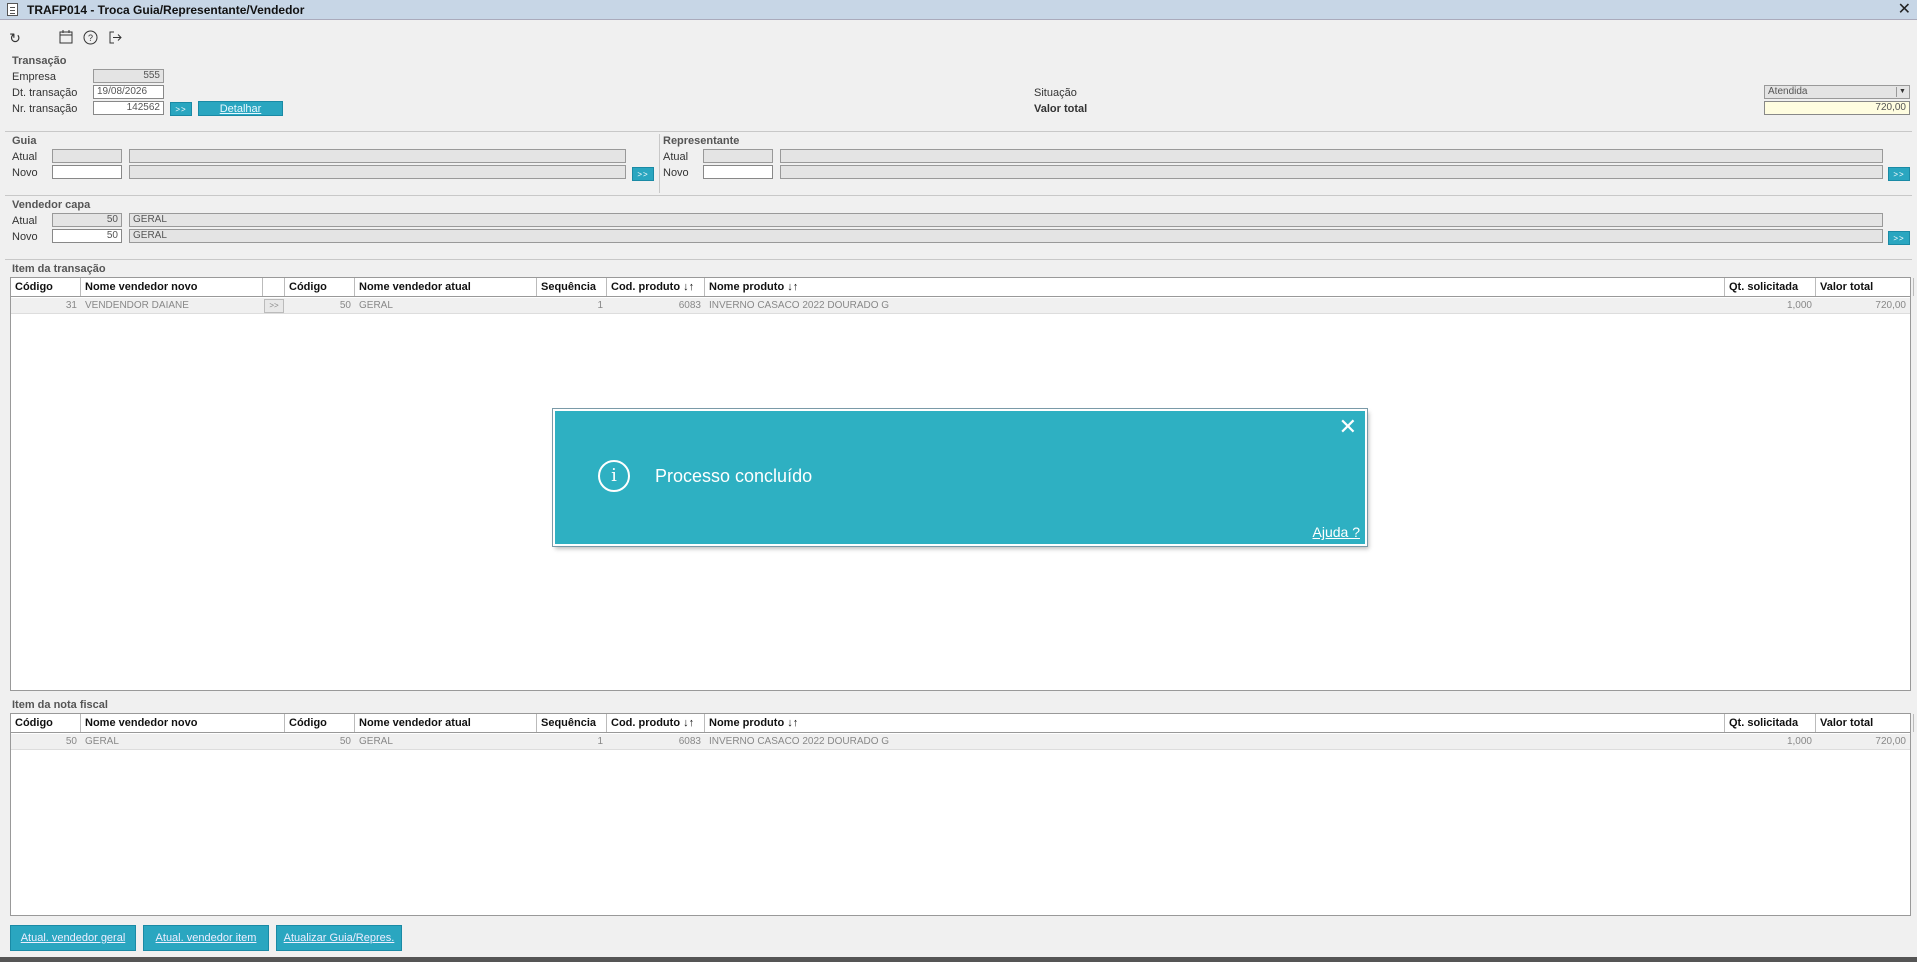  What do you see at coordinates (12, 9) in the screenshot?
I see `document-icon` at bounding box center [12, 9].